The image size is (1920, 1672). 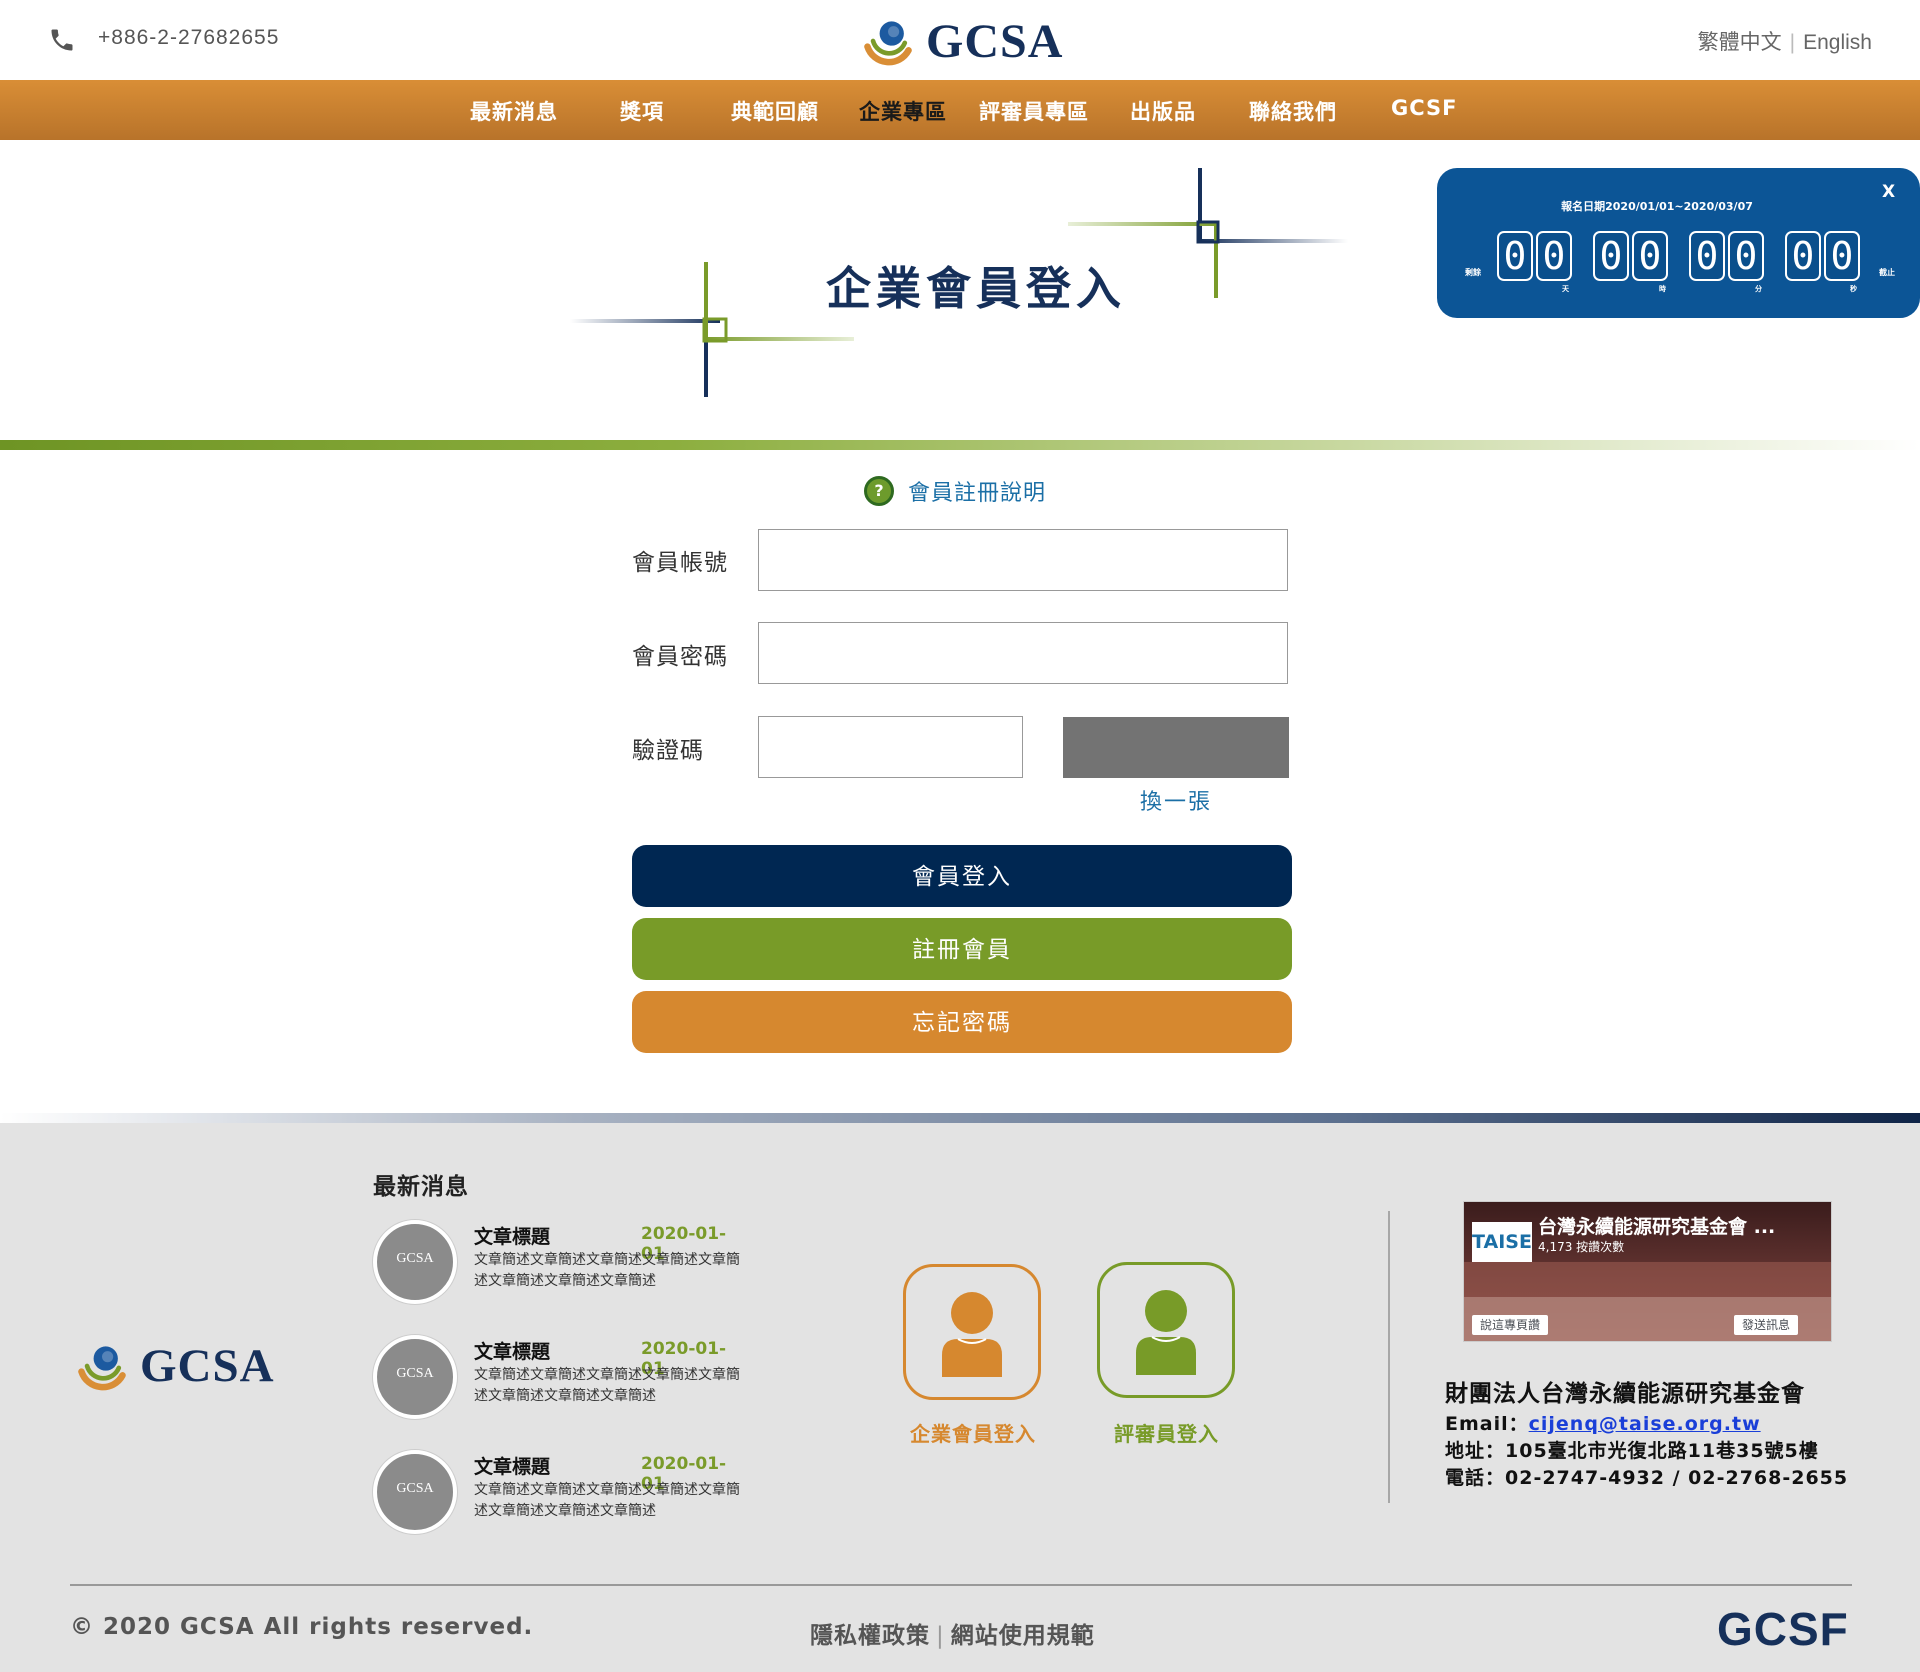 I want to click on captcha-input, so click(x=890, y=747).